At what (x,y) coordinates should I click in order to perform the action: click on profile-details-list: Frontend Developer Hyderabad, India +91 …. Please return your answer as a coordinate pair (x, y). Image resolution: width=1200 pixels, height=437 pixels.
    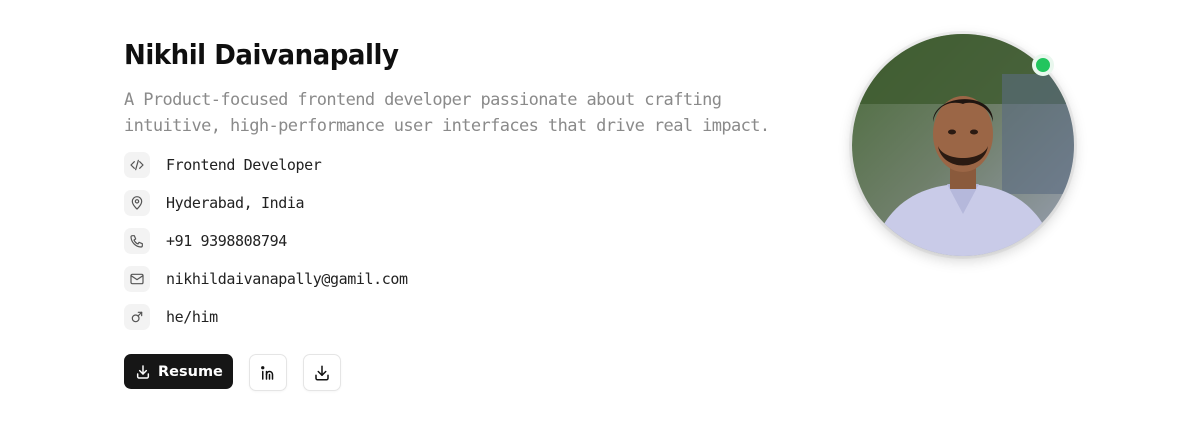
    Looking at the image, I should click on (266, 241).